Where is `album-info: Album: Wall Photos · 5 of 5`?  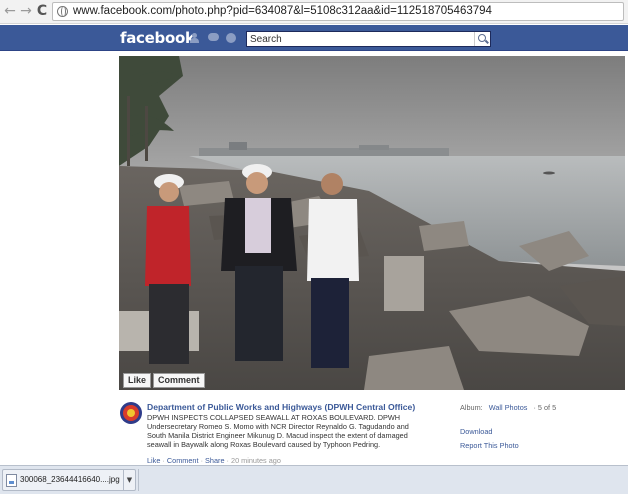 album-info: Album: Wall Photos · 5 of 5 is located at coordinates (508, 407).